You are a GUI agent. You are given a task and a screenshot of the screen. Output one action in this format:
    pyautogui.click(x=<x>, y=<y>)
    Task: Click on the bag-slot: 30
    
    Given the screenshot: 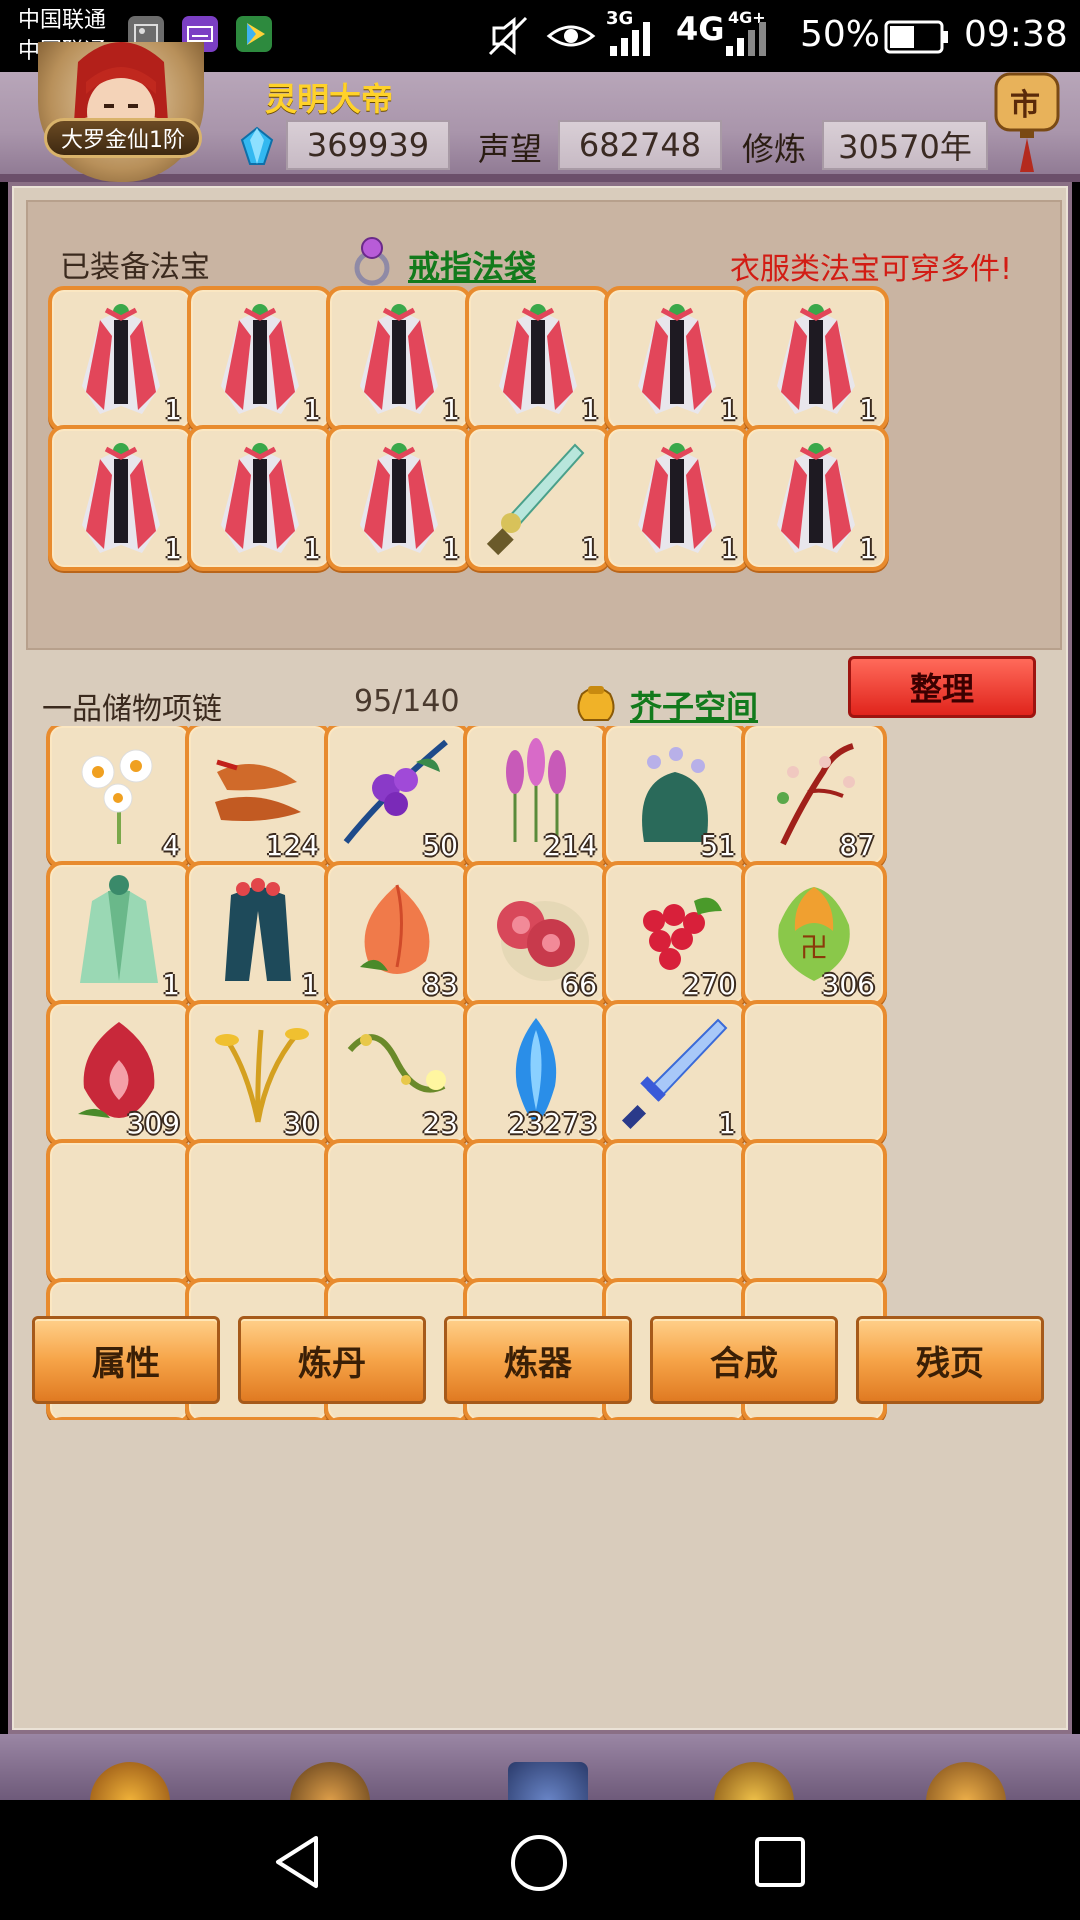 What is the action you would take?
    pyautogui.click(x=258, y=1073)
    